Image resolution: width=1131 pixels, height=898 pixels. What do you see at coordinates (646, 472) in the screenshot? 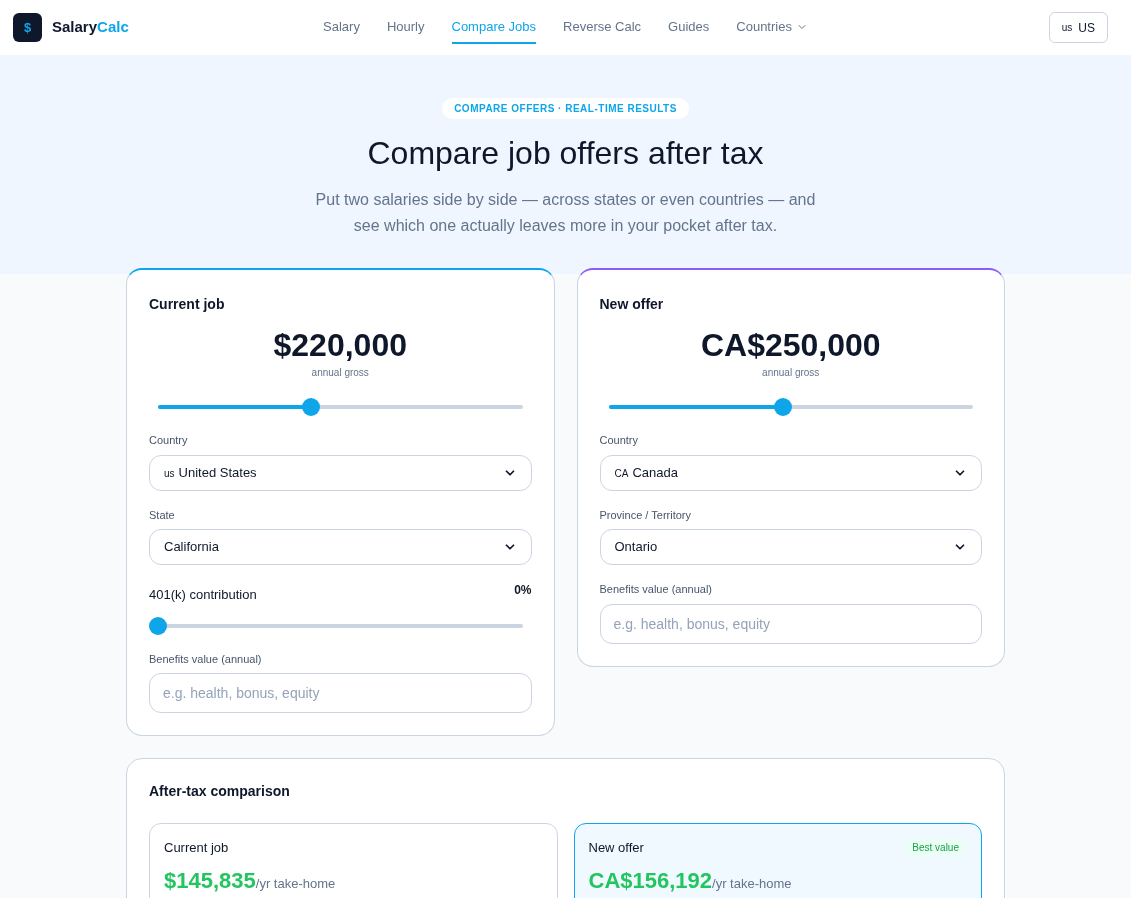
I see `select-value: CA Canada` at bounding box center [646, 472].